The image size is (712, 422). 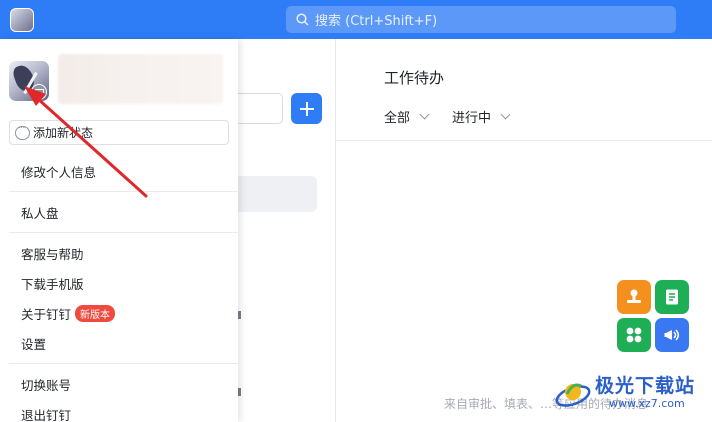 I want to click on search-icon, so click(x=302, y=19).